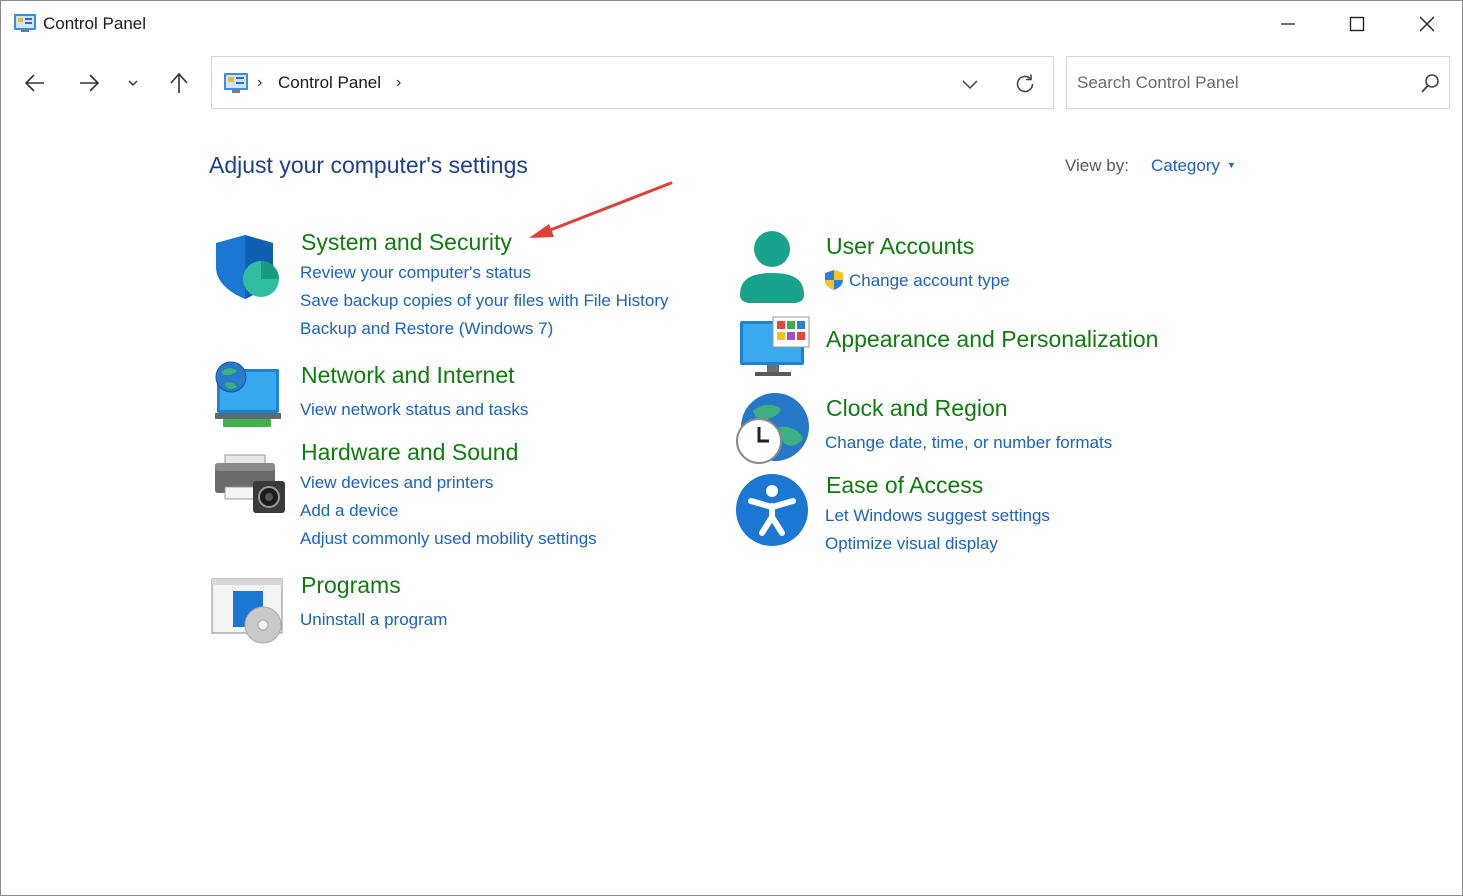 The width and height of the screenshot is (1463, 896). Describe the element at coordinates (249, 611) in the screenshot. I see `programs-icon` at that location.